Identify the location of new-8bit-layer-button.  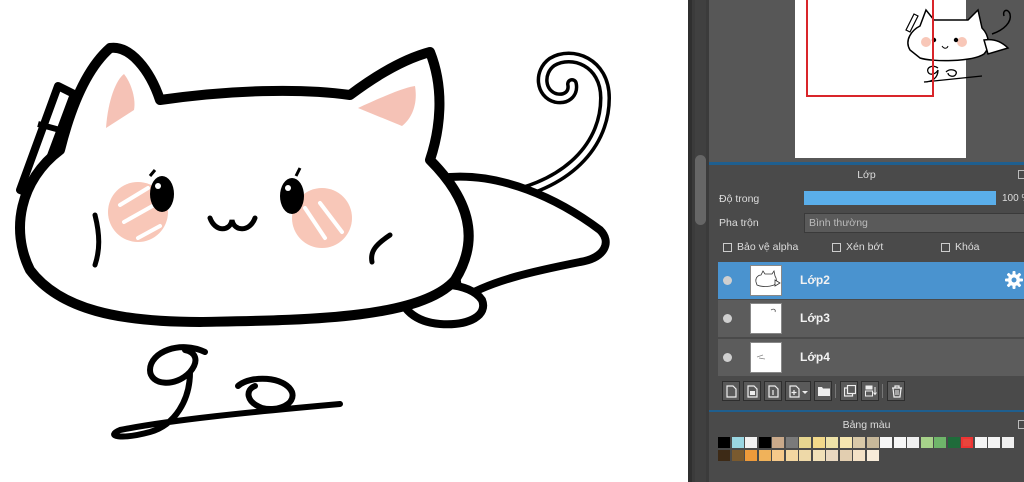
(773, 391).